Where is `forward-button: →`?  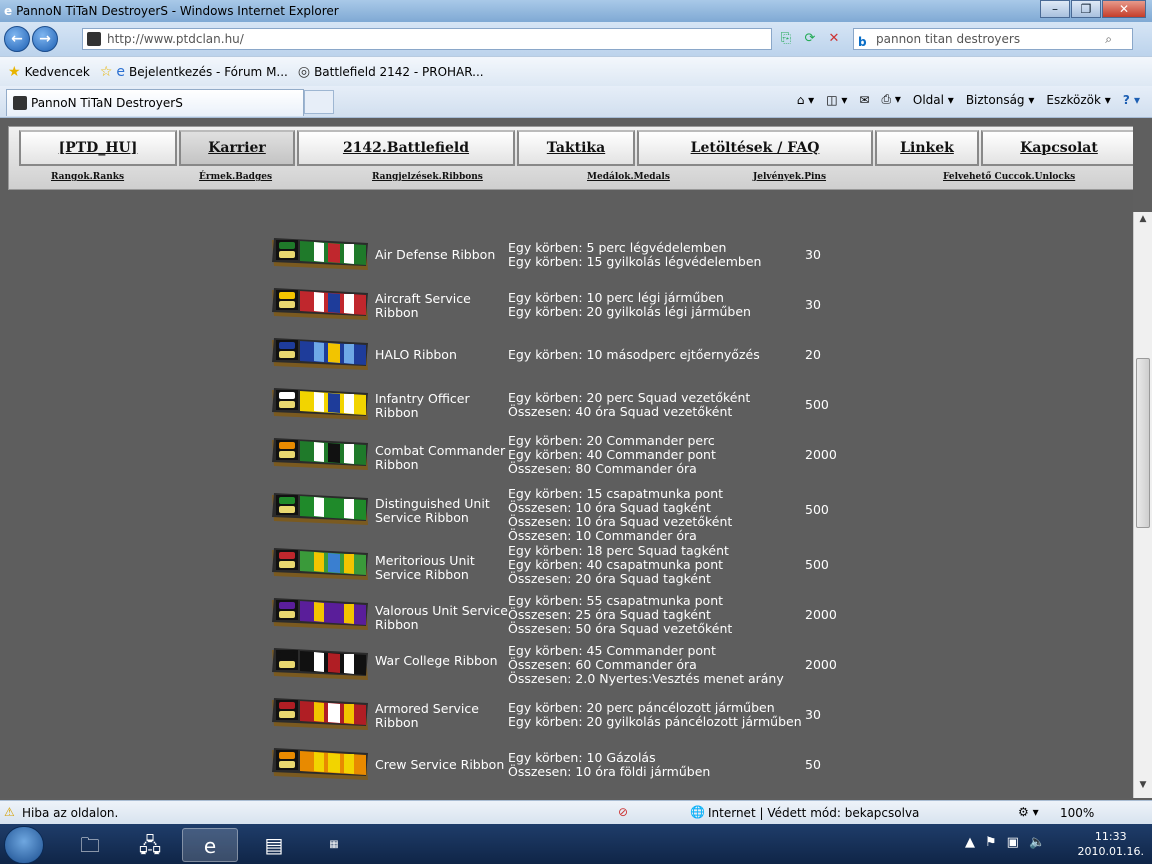 forward-button: → is located at coordinates (45, 39).